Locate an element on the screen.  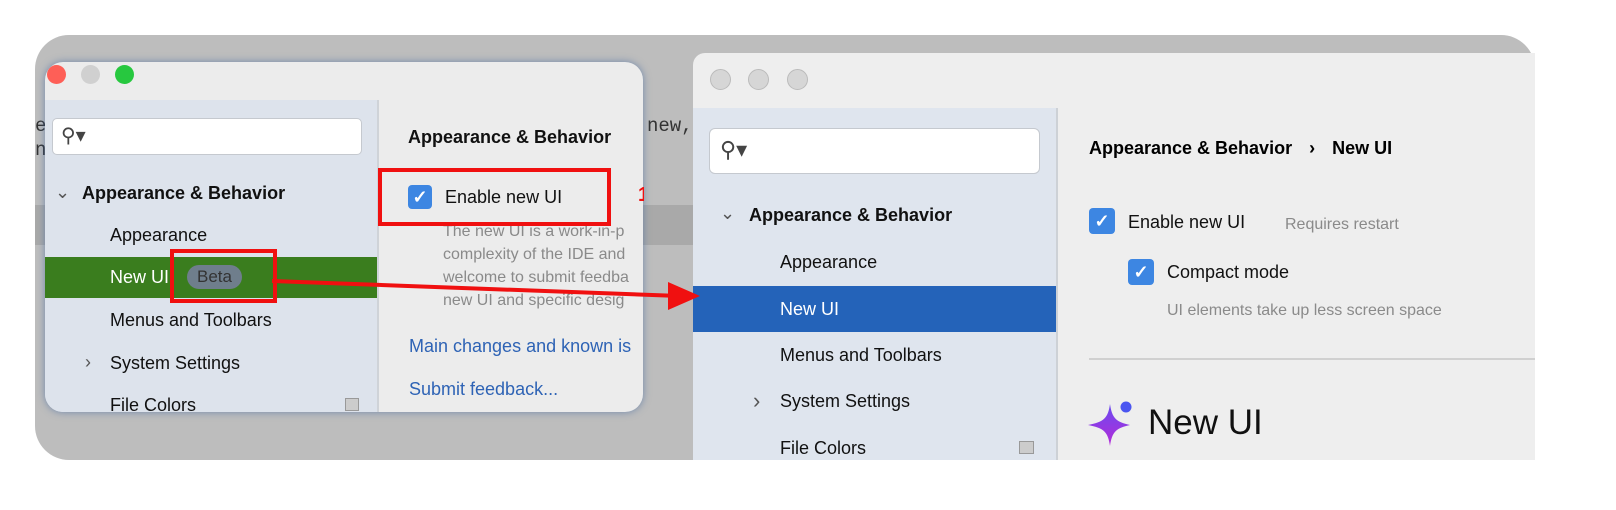
annotation-arrow is located at coordinates (485, 294).